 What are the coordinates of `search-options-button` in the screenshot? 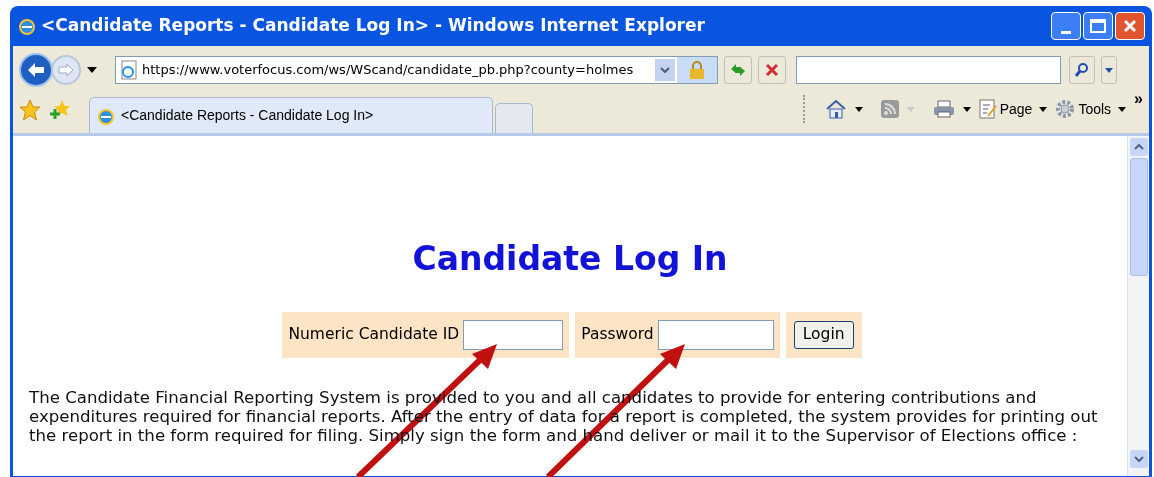 It's located at (1109, 70).